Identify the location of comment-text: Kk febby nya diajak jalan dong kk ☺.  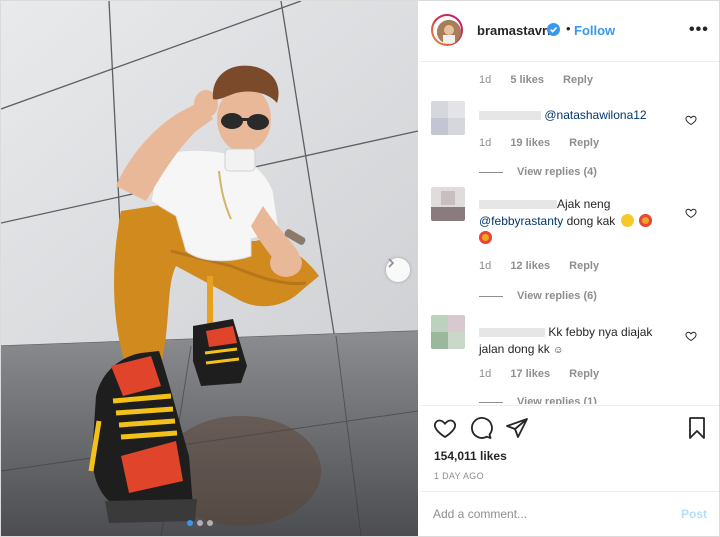
(579, 341).